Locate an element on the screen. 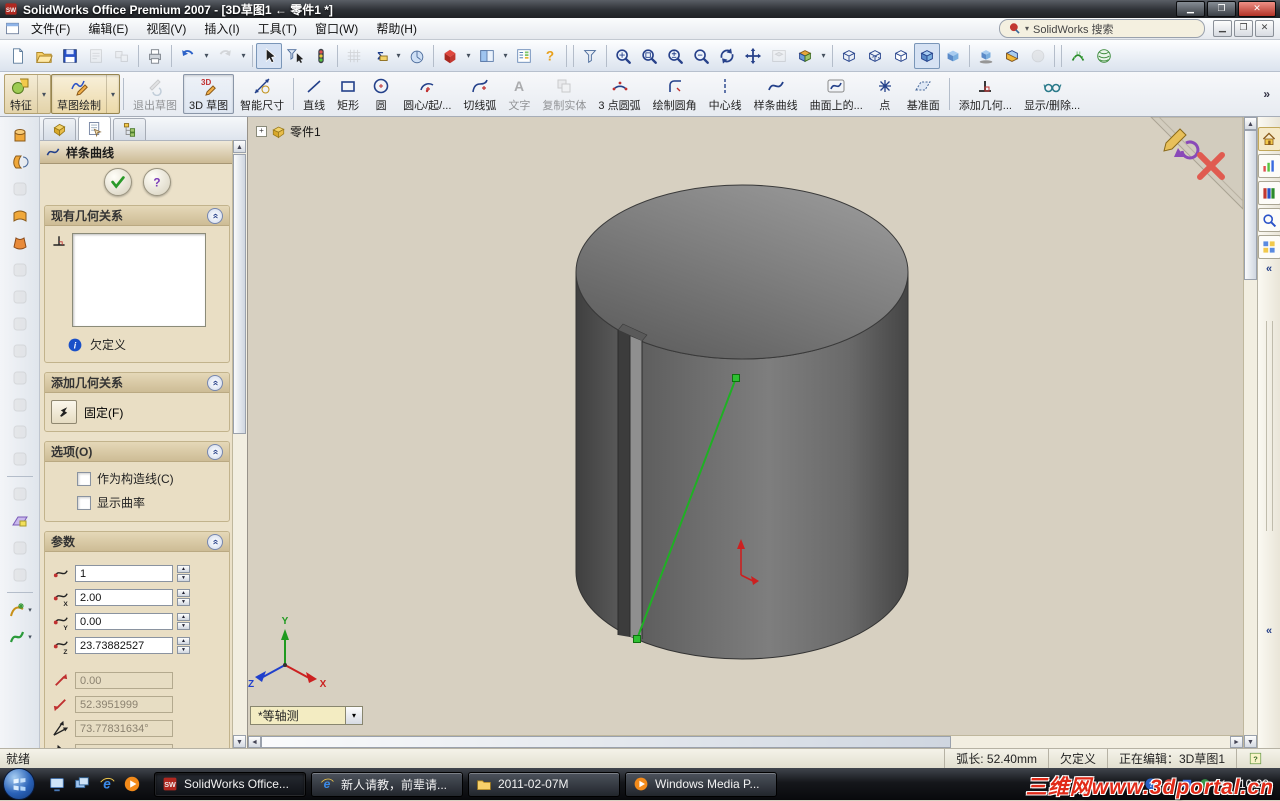  open-button is located at coordinates (44, 56).